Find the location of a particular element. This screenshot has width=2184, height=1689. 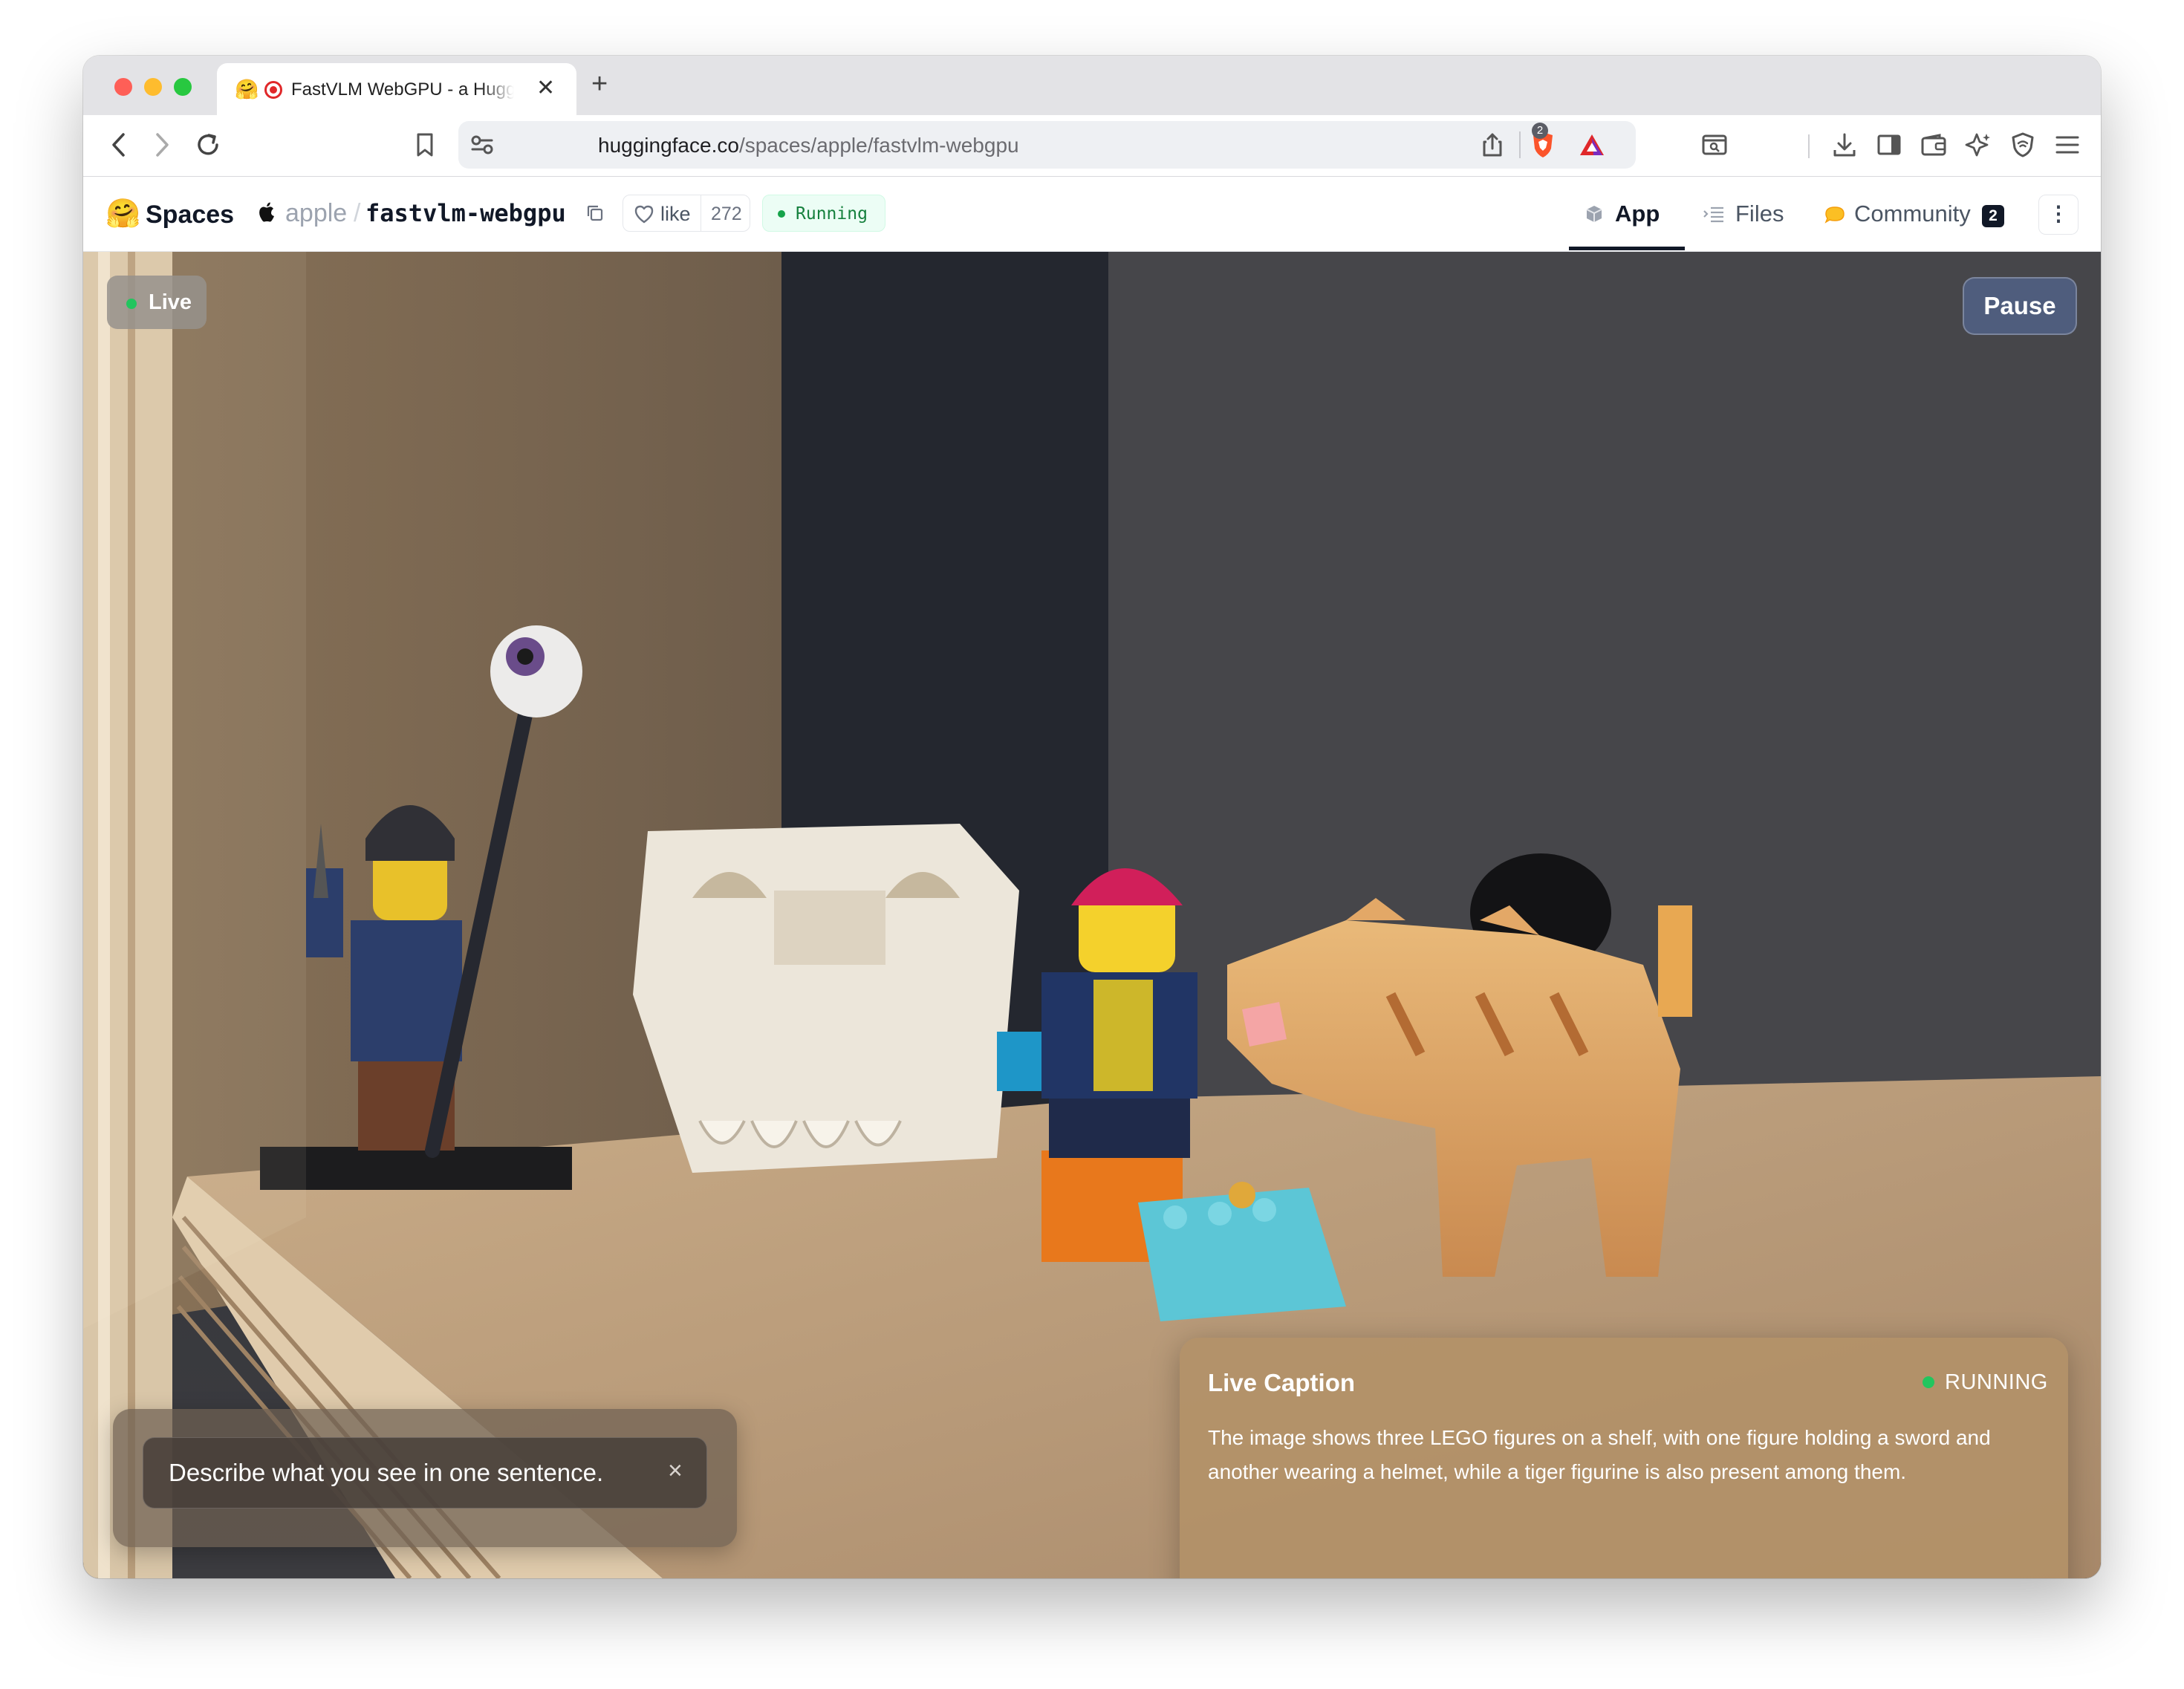

status-badge: Running is located at coordinates (824, 213).